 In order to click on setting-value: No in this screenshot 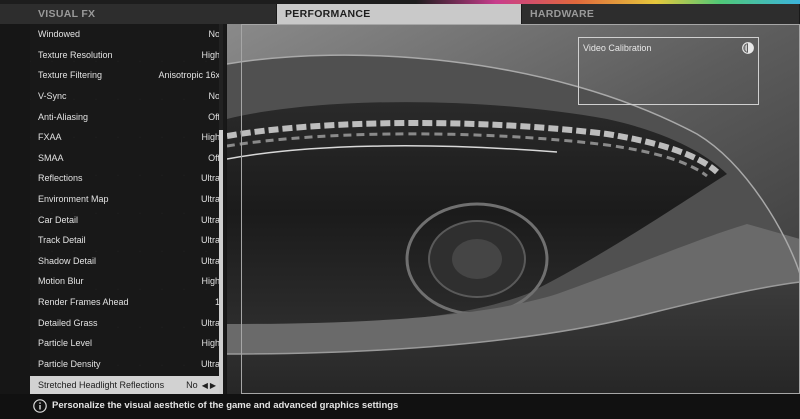, I will do `click(192, 385)`.